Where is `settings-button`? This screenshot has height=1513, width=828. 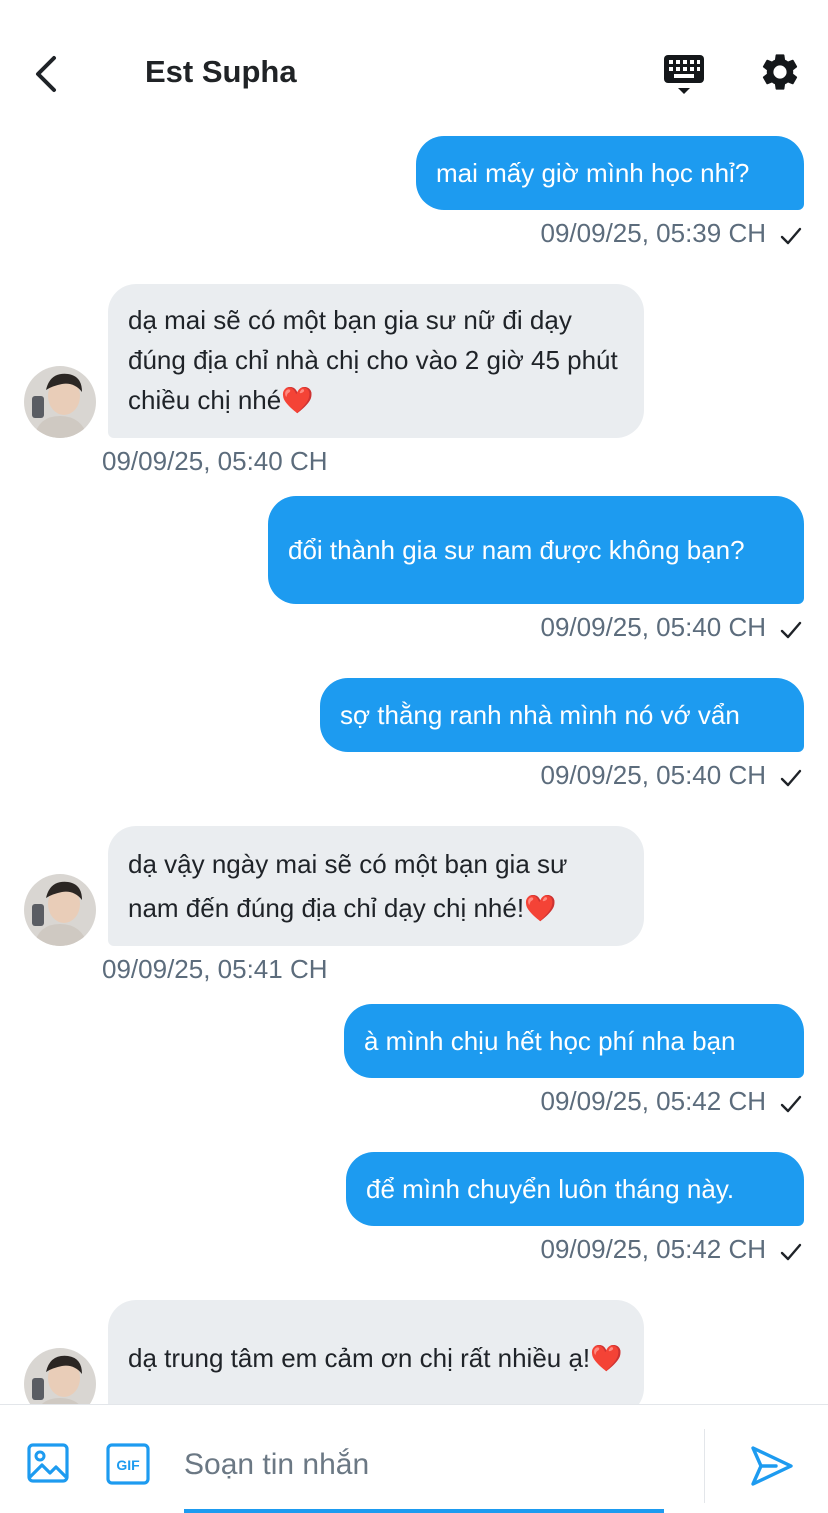 settings-button is located at coordinates (780, 72).